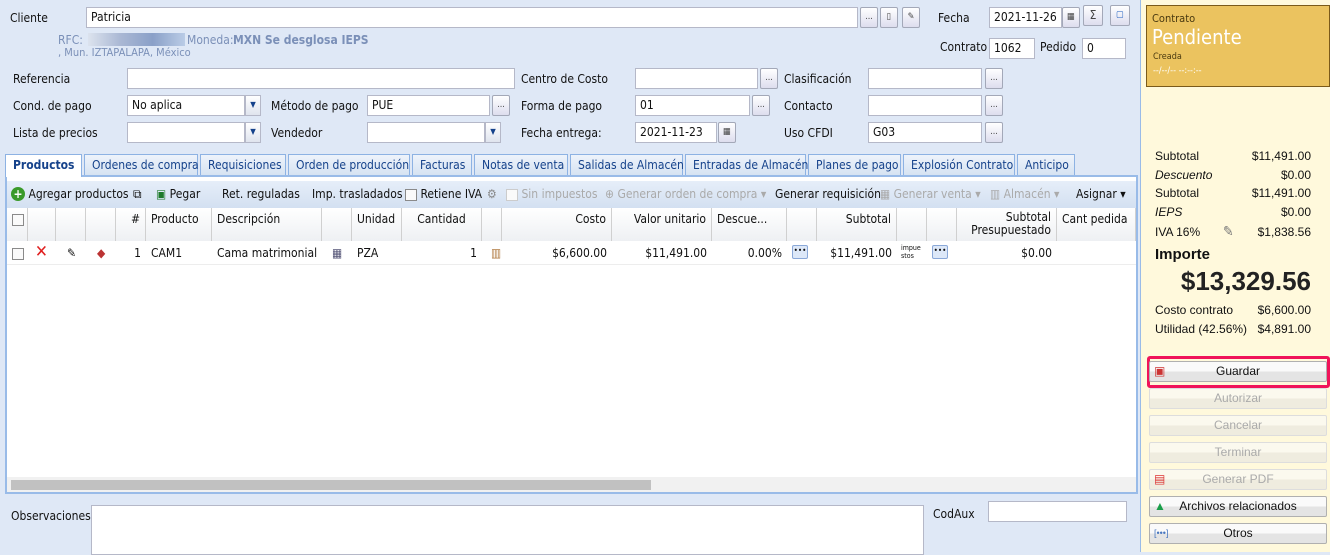  Describe the element at coordinates (1024, 194) in the screenshot. I see `almacen-button: ▥ Almacén ▾` at that location.